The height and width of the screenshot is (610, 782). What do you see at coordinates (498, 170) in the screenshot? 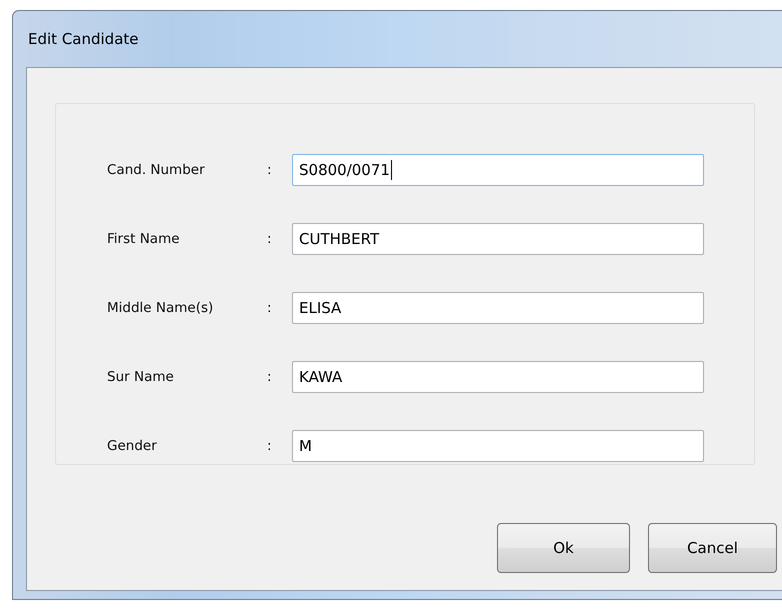
I see `text-field: S0800/0071` at bounding box center [498, 170].